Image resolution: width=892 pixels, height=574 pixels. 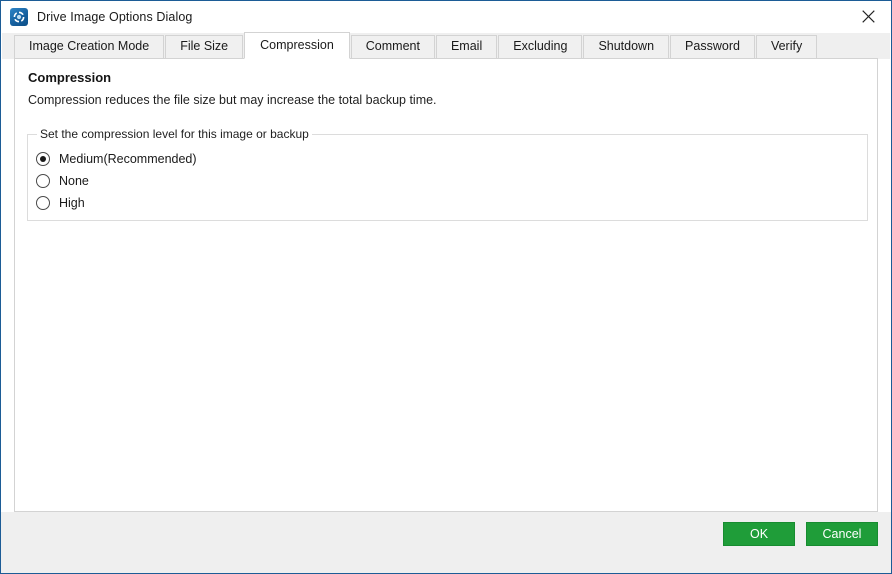 What do you see at coordinates (540, 46) in the screenshot?
I see `tab-excluding: Excluding` at bounding box center [540, 46].